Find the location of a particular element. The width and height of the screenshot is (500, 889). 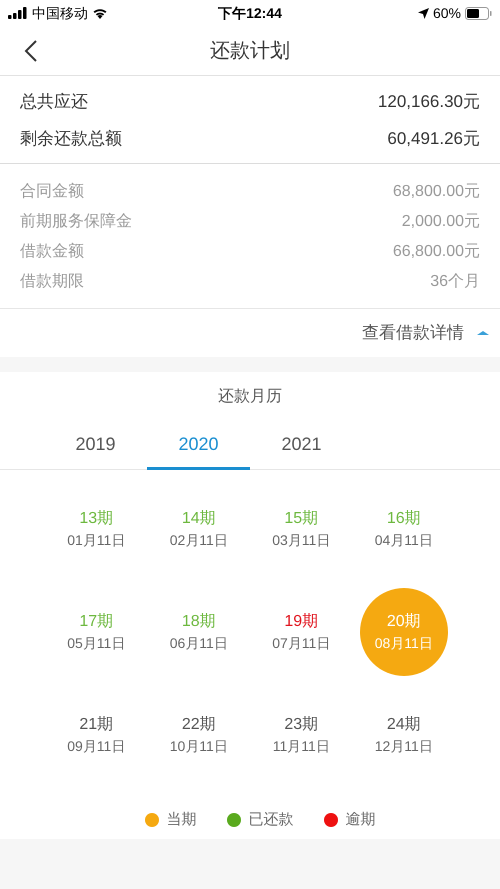

wifi-icon is located at coordinates (100, 13).